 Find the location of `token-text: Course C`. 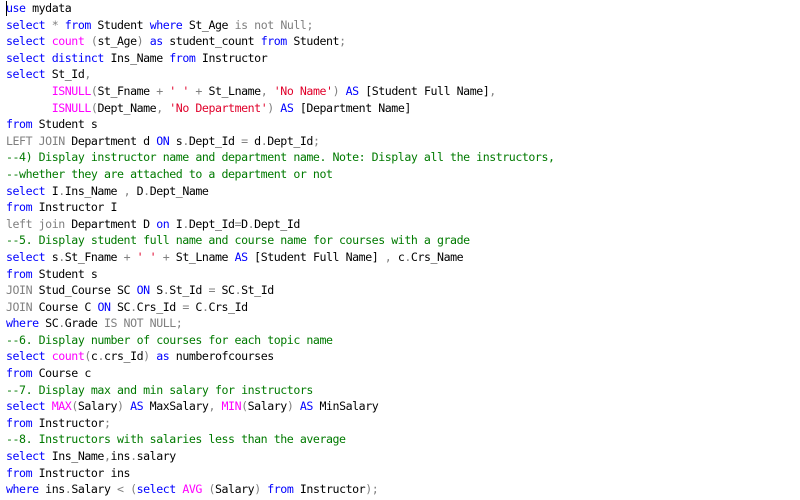

token-text: Course C is located at coordinates (65, 306).